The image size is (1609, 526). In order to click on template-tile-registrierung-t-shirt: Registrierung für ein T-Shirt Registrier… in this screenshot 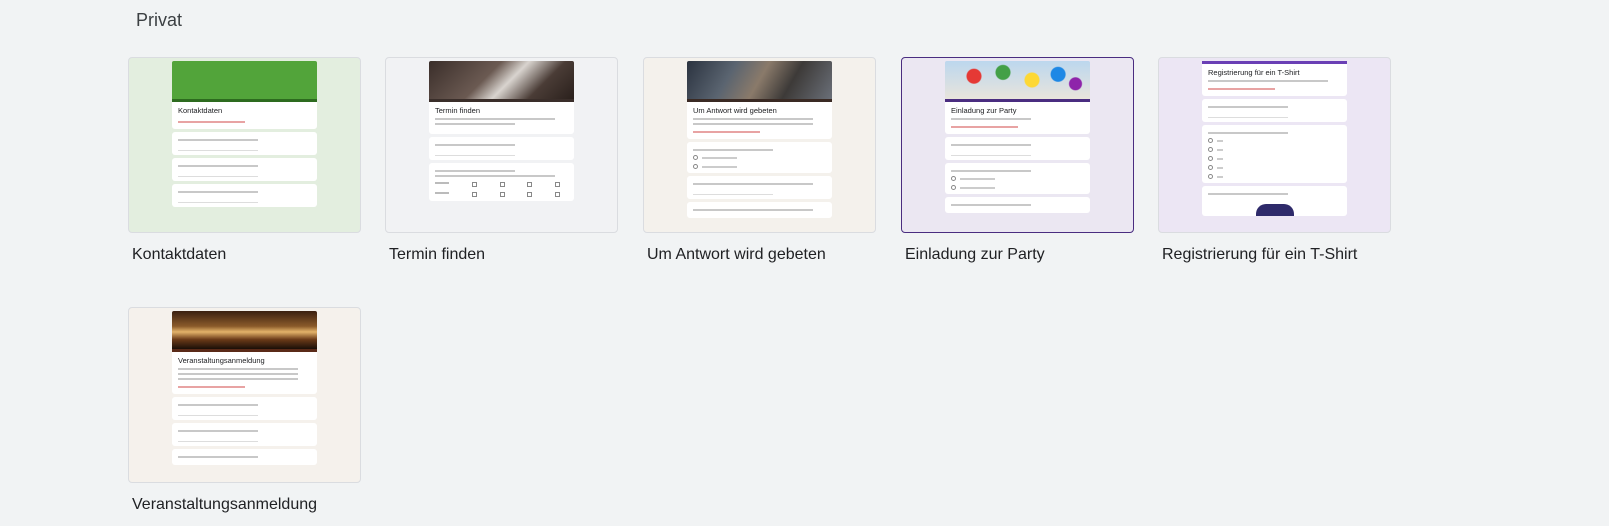, I will do `click(1274, 160)`.